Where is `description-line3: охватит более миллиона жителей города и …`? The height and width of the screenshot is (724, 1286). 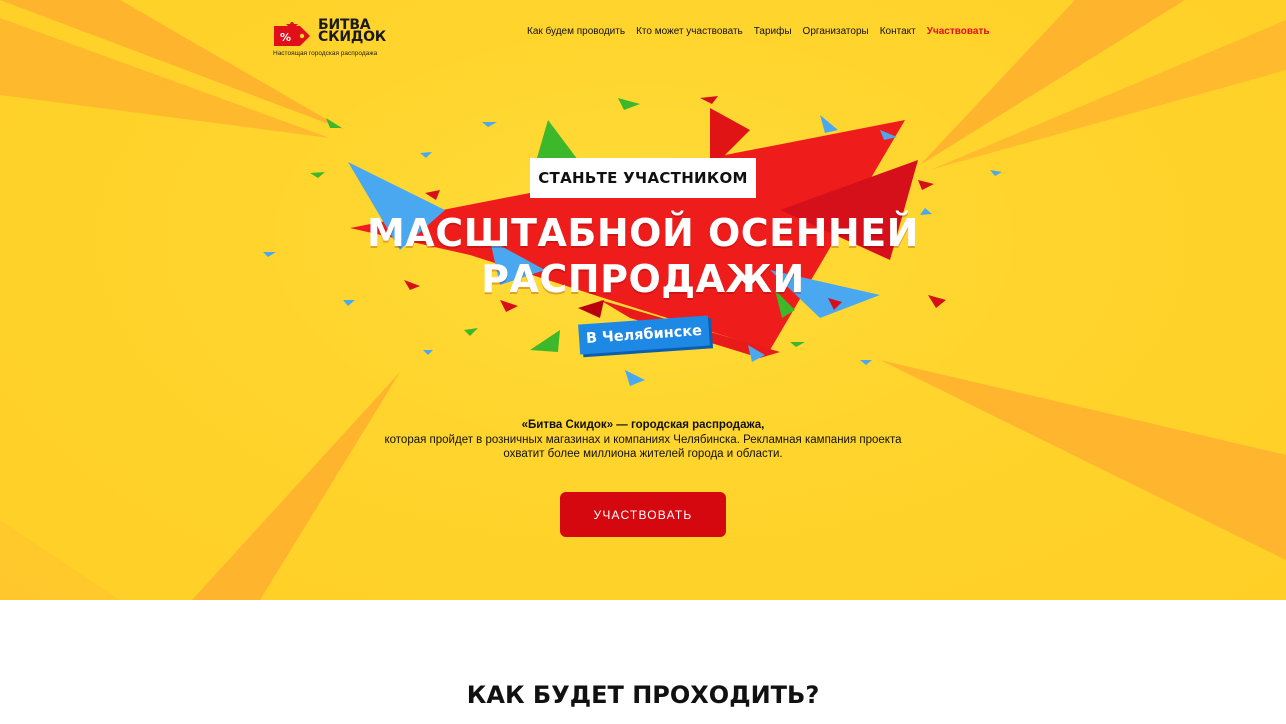 description-line3: охватит более миллиона жителей города и … is located at coordinates (643, 454).